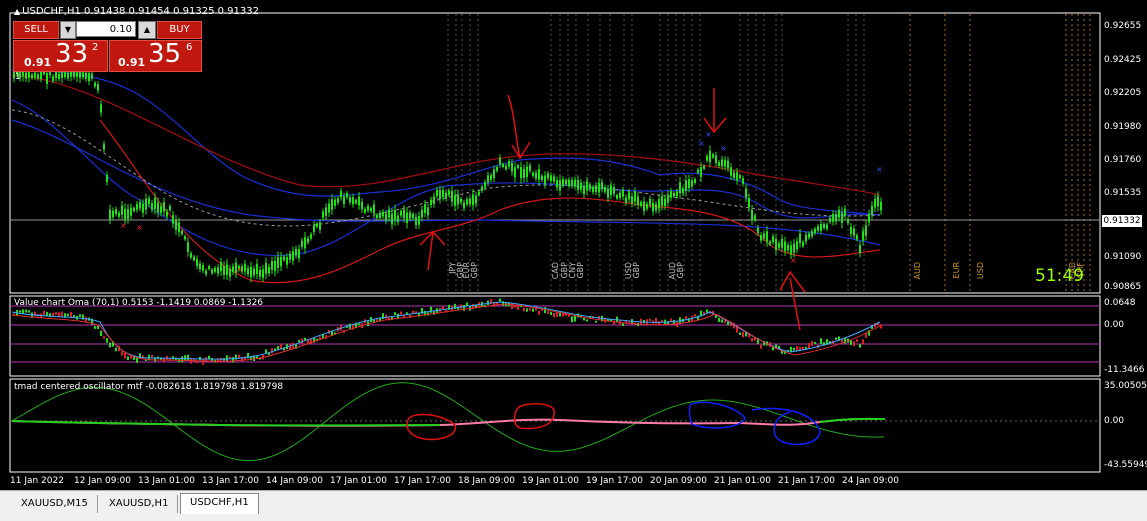 This screenshot has width=1147, height=521. I want to click on value-axis-label: 0.00, so click(1114, 325).